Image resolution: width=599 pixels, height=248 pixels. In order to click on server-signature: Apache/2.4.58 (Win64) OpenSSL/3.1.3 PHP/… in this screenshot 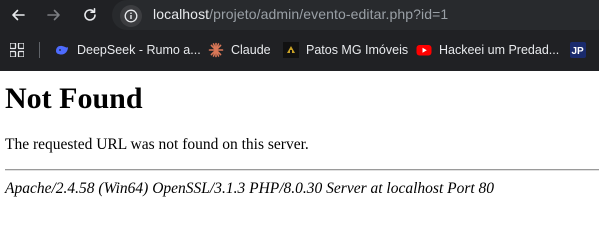, I will do `click(250, 188)`.